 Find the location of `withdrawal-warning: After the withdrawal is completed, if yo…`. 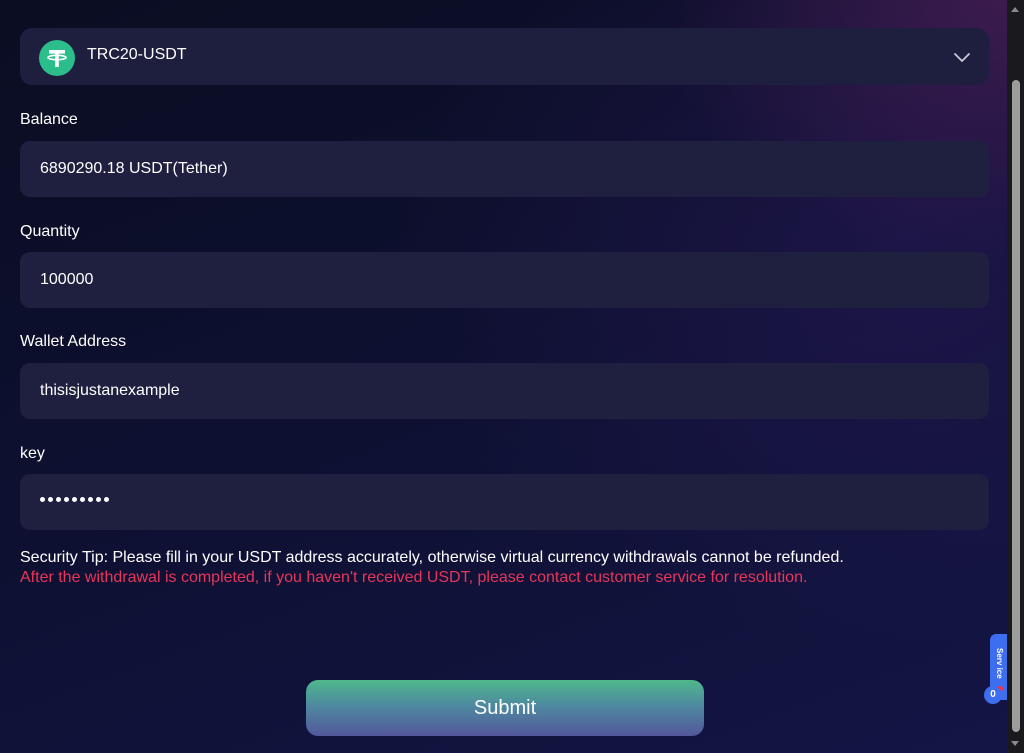

withdrawal-warning: After the withdrawal is completed, if yo… is located at coordinates (414, 577).